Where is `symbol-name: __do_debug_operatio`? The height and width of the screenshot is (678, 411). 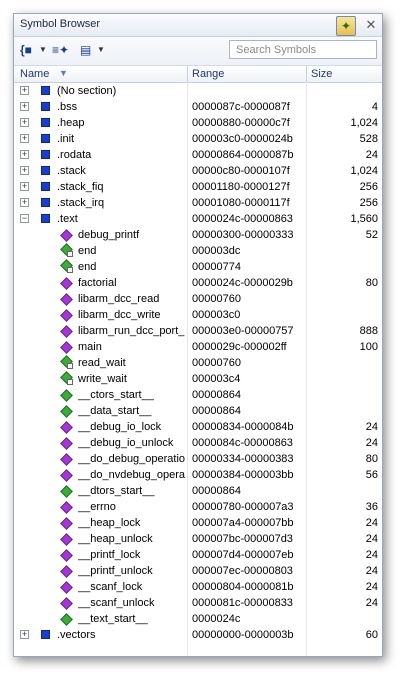 symbol-name: __do_debug_operatio is located at coordinates (132, 459).